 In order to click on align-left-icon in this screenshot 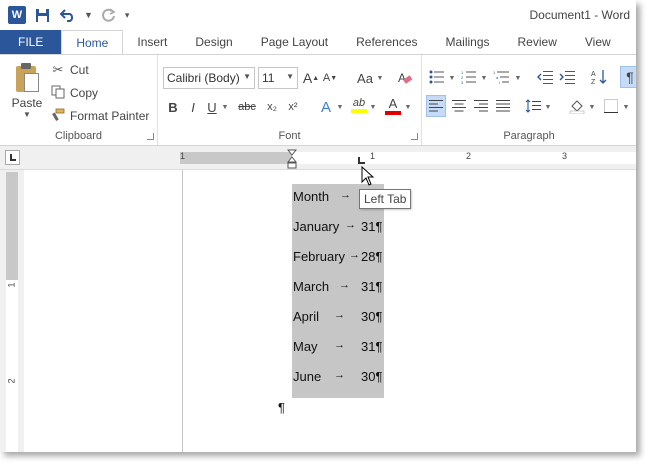, I will do `click(436, 106)`.